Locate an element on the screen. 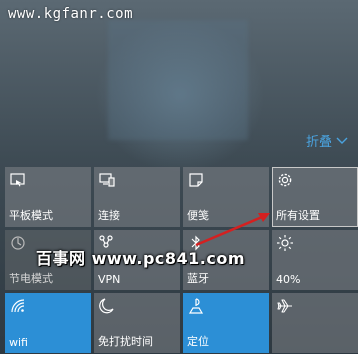 This screenshot has height=354, width=358. tile-connect: 连接 is located at coordinates (137, 197).